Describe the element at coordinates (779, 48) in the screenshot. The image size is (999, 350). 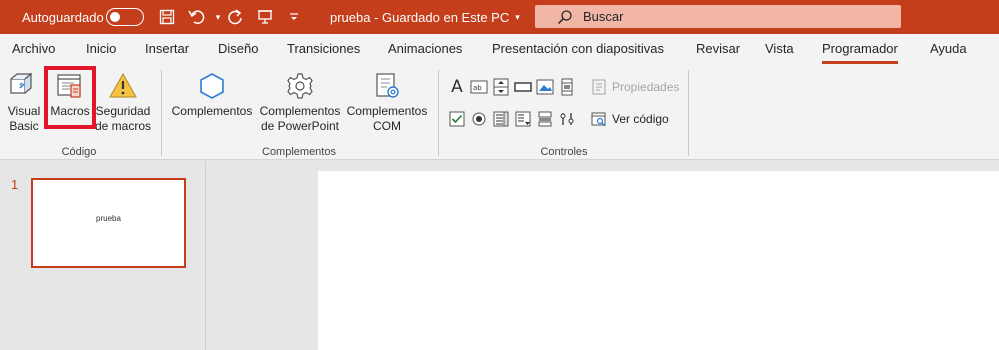
I see `tab-vista: Vista` at that location.